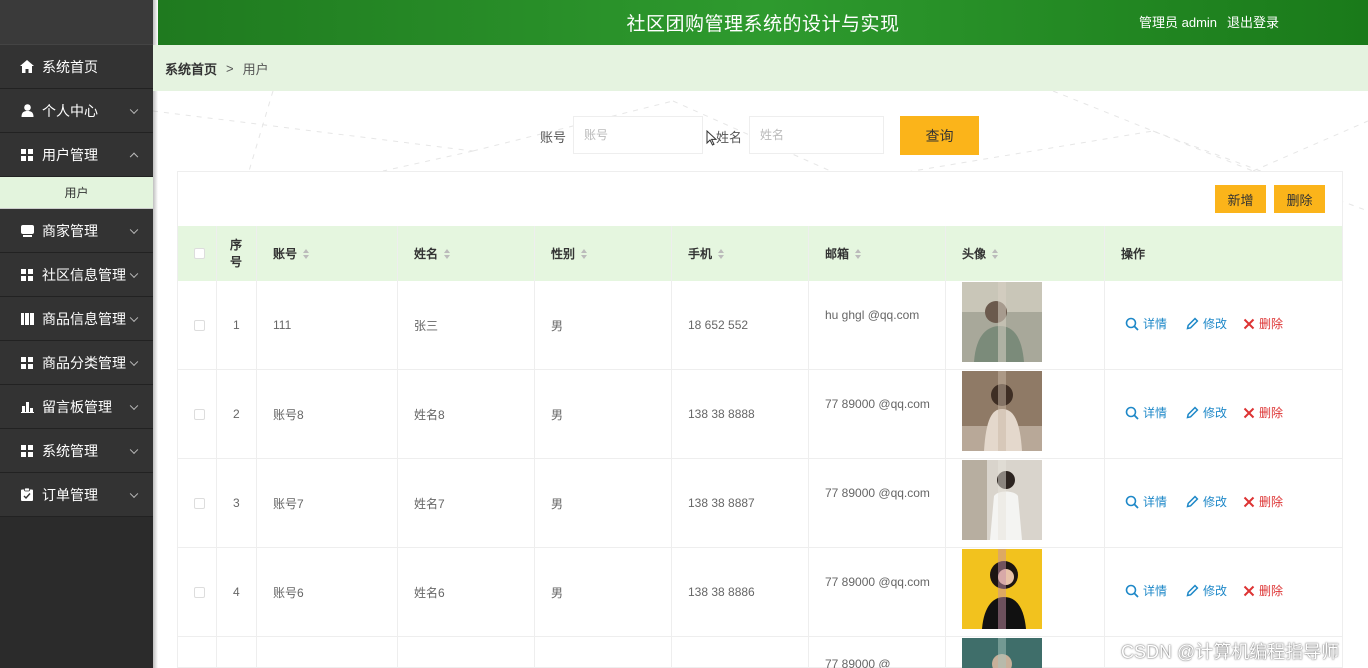 The height and width of the screenshot is (668, 1368). What do you see at coordinates (721, 503) in the screenshot?
I see `row-phone: 138 38 8887` at bounding box center [721, 503].